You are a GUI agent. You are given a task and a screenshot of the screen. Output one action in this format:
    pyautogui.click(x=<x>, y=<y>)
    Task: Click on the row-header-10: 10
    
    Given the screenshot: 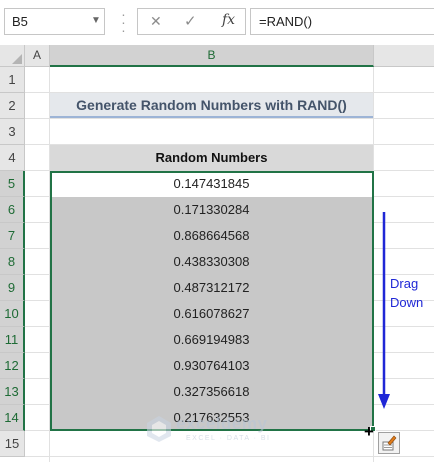 What is the action you would take?
    pyautogui.click(x=12, y=314)
    